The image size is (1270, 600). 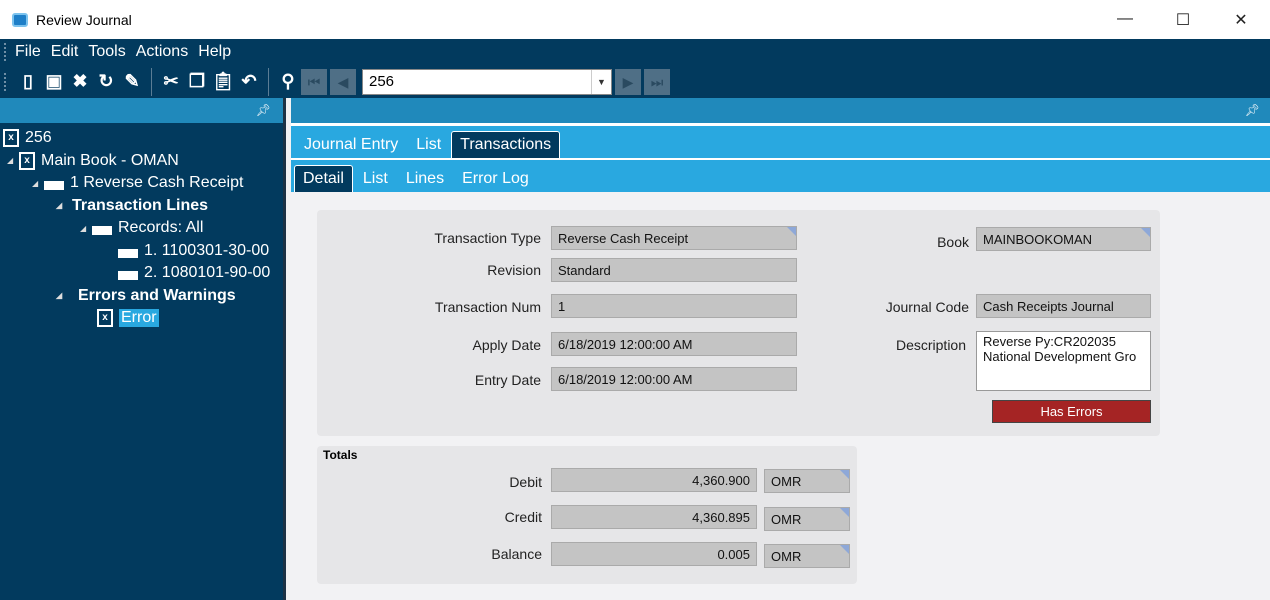 What do you see at coordinates (428, 145) in the screenshot?
I see `tab-list: List` at bounding box center [428, 145].